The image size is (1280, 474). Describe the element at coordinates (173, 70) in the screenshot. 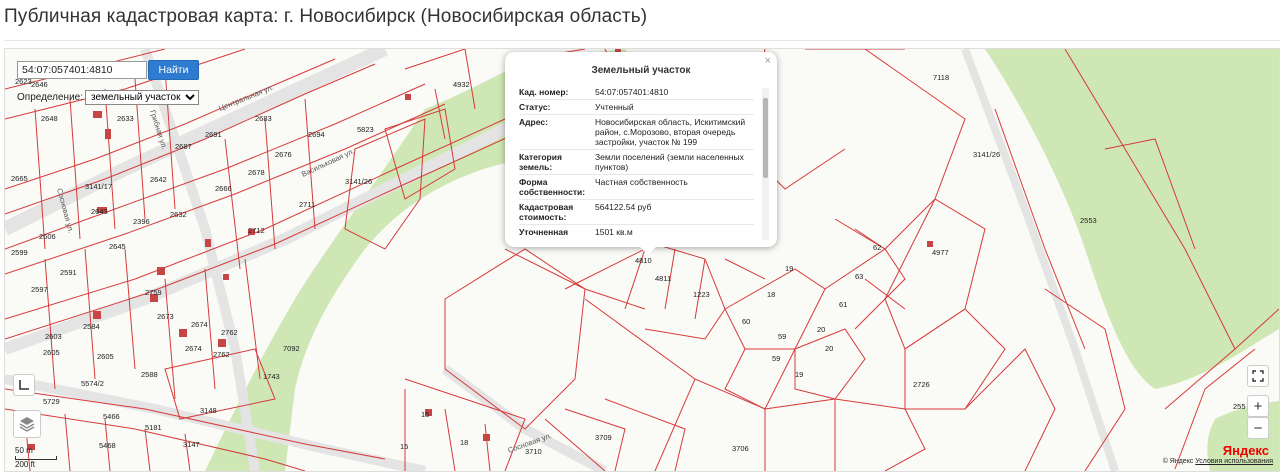

I see `search-button: Найти` at that location.